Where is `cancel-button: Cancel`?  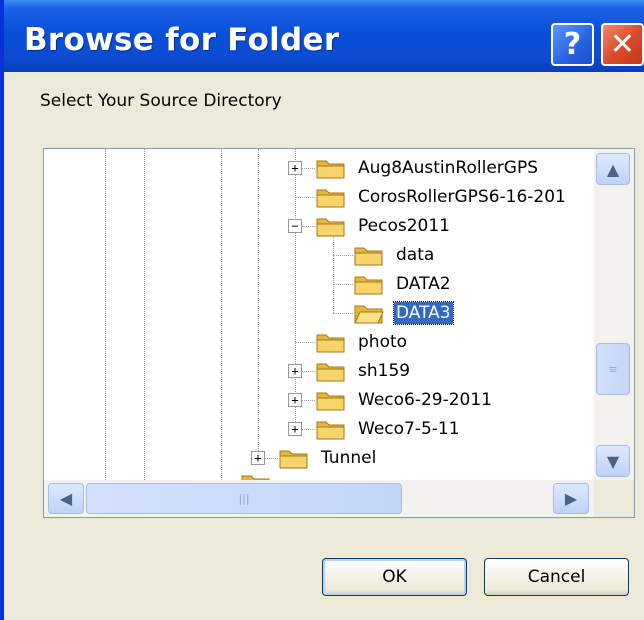
cancel-button: Cancel is located at coordinates (556, 577).